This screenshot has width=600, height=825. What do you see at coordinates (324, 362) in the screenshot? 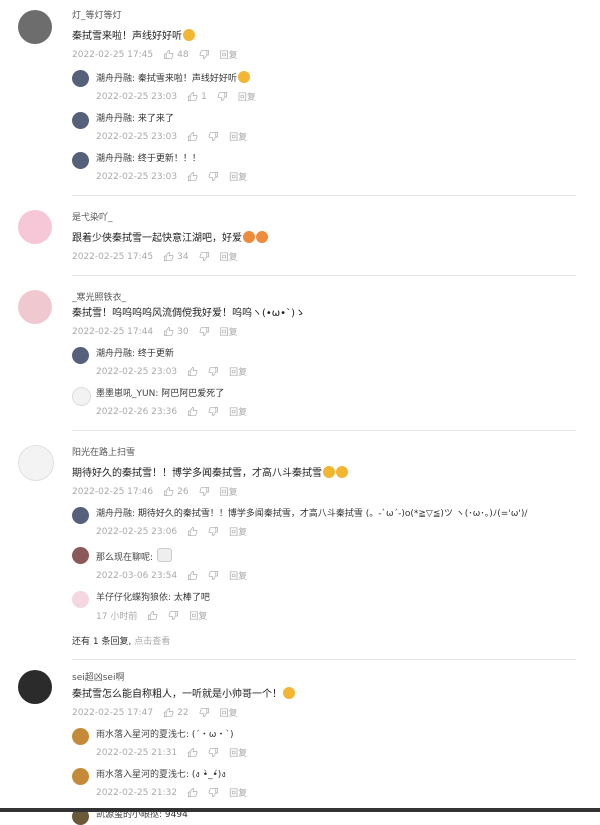
I see `reply-item: 潮舟丹融: 终于更新 2022-02-25 23:03 回复` at bounding box center [324, 362].